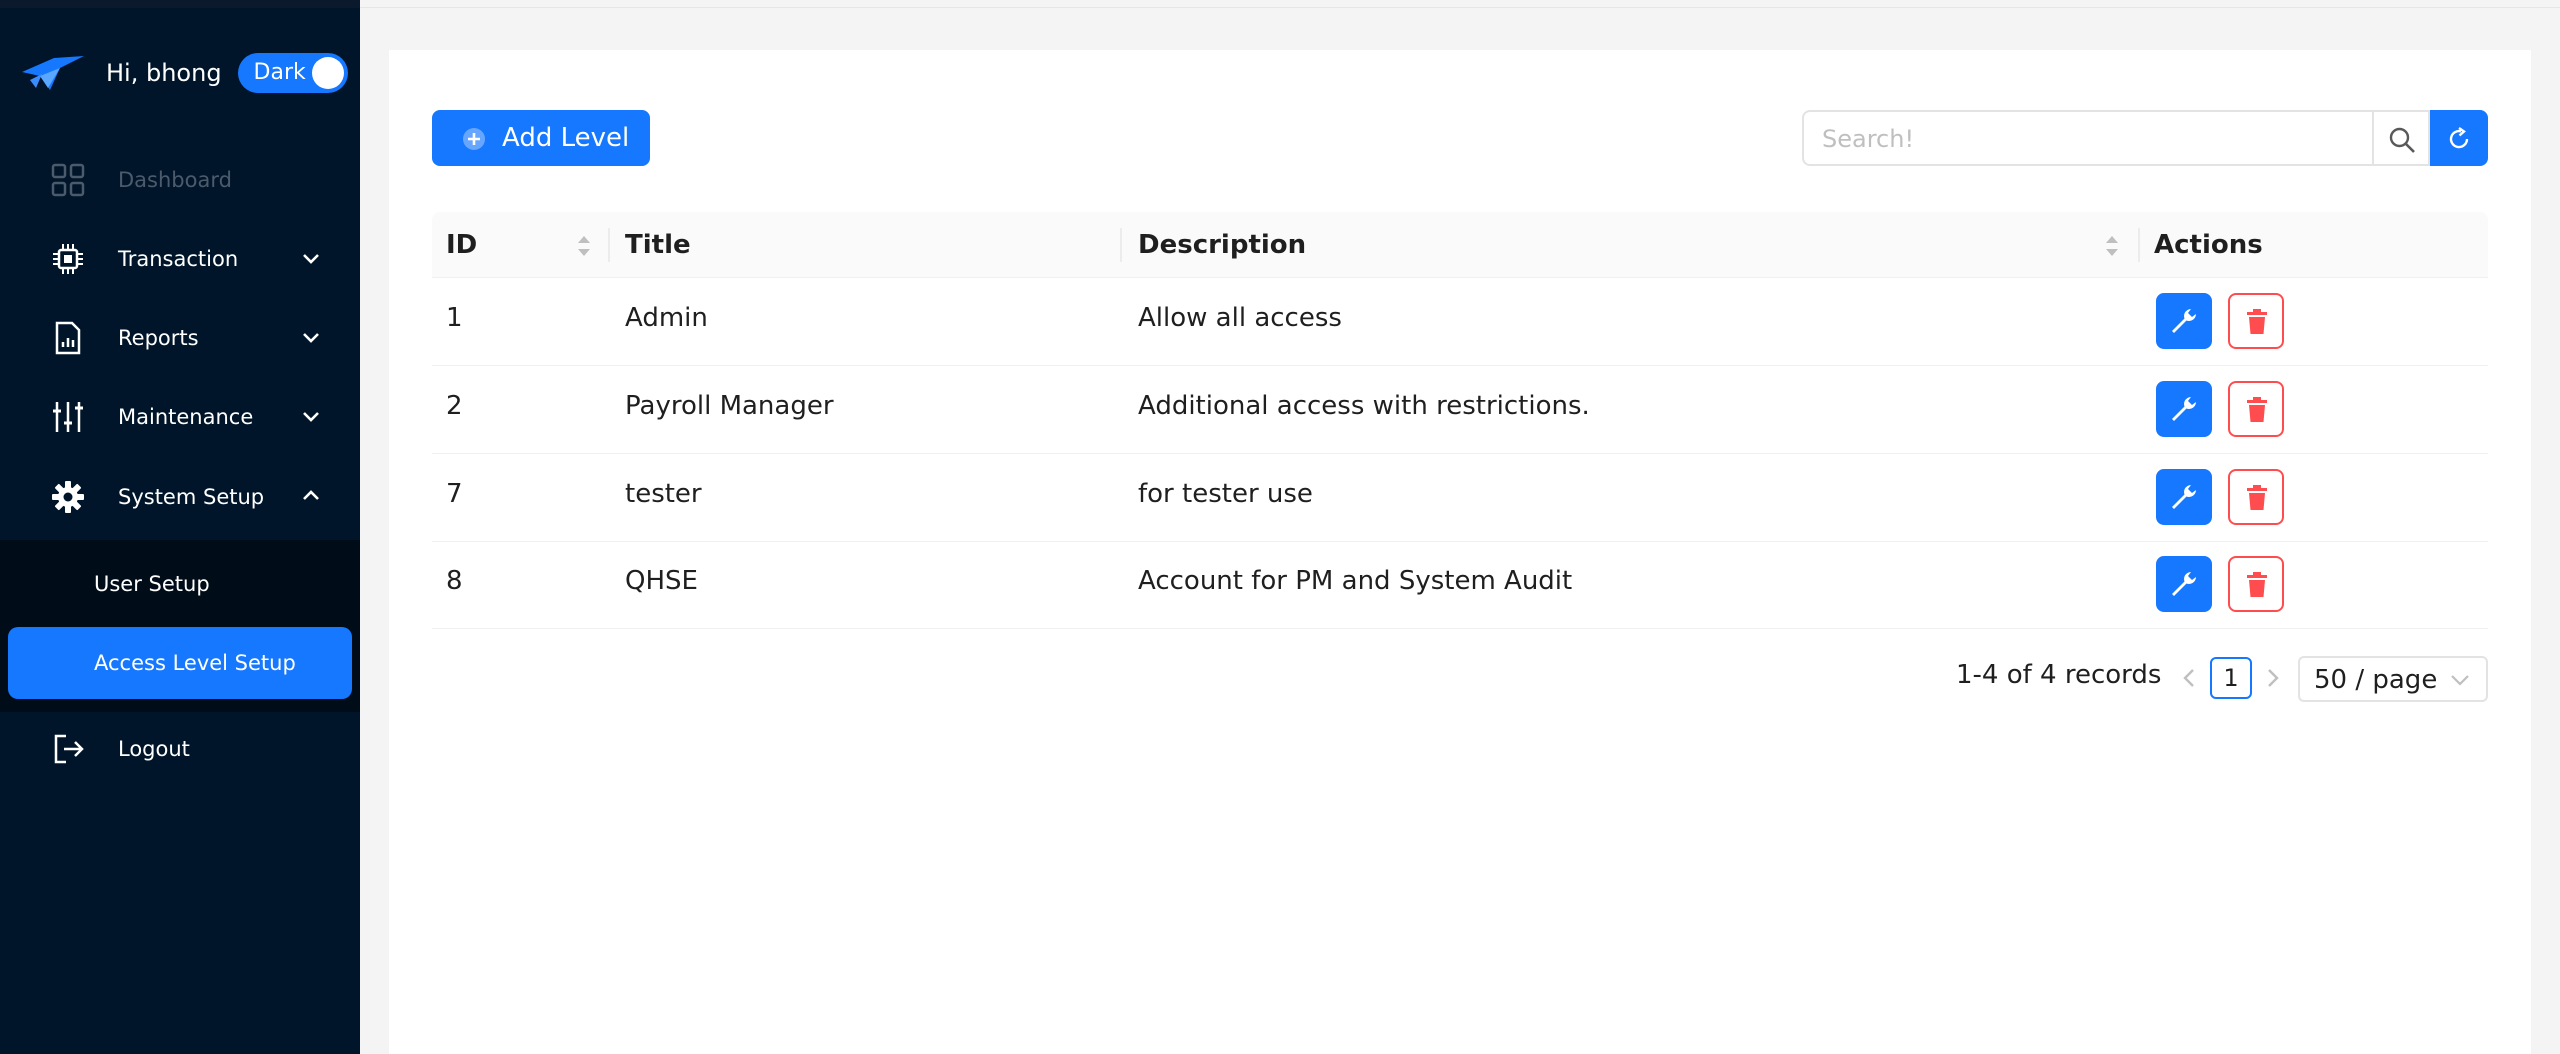 The image size is (2560, 1054). What do you see at coordinates (666, 318) in the screenshot?
I see `cell-title: Admin` at bounding box center [666, 318].